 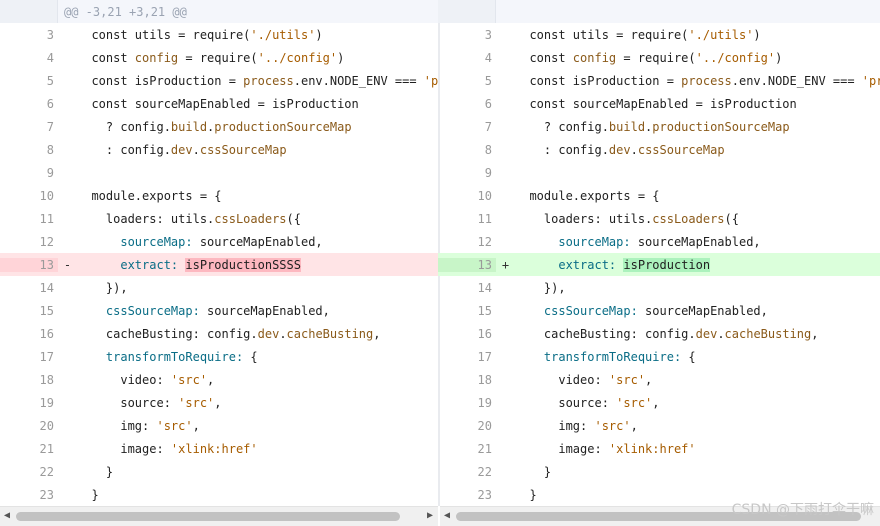 I want to click on code-line: 6 const sourceMapEnabled = isProduction, so click(x=219, y=103).